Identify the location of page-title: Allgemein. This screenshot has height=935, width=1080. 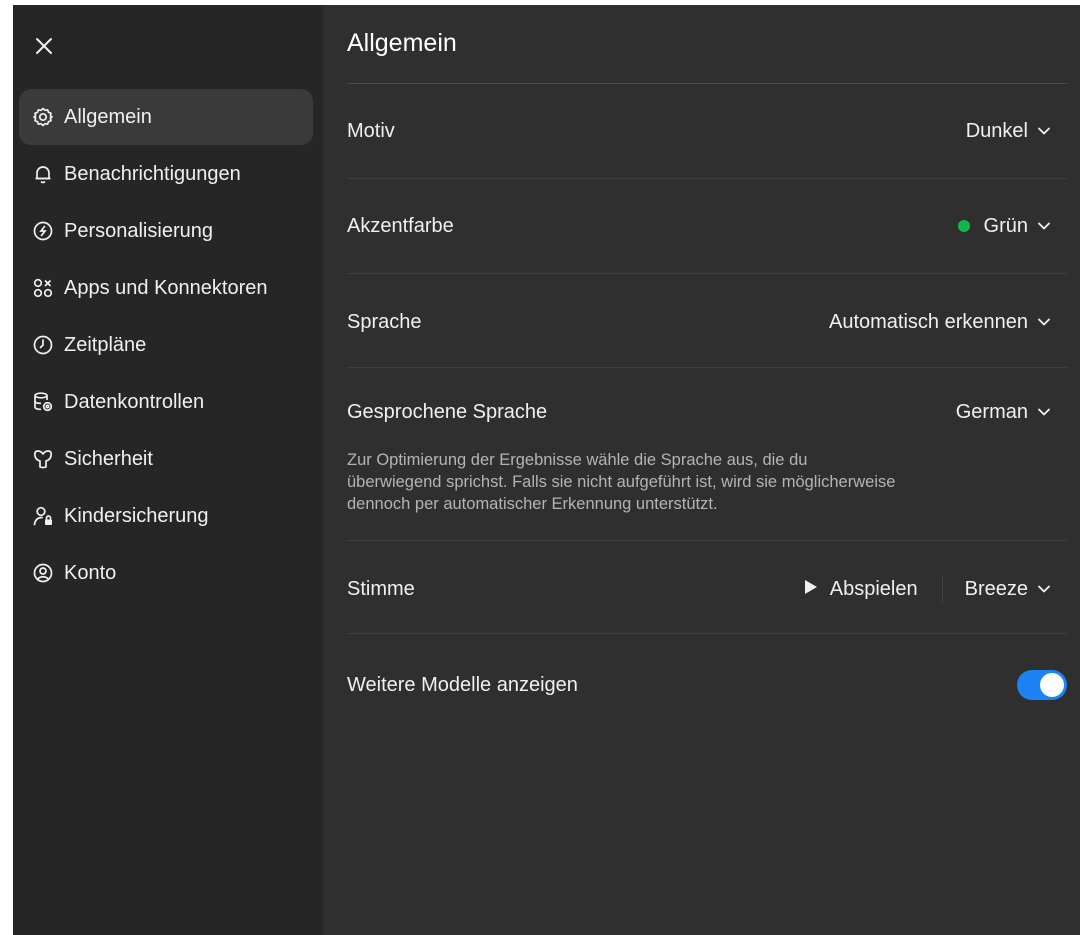
(402, 43).